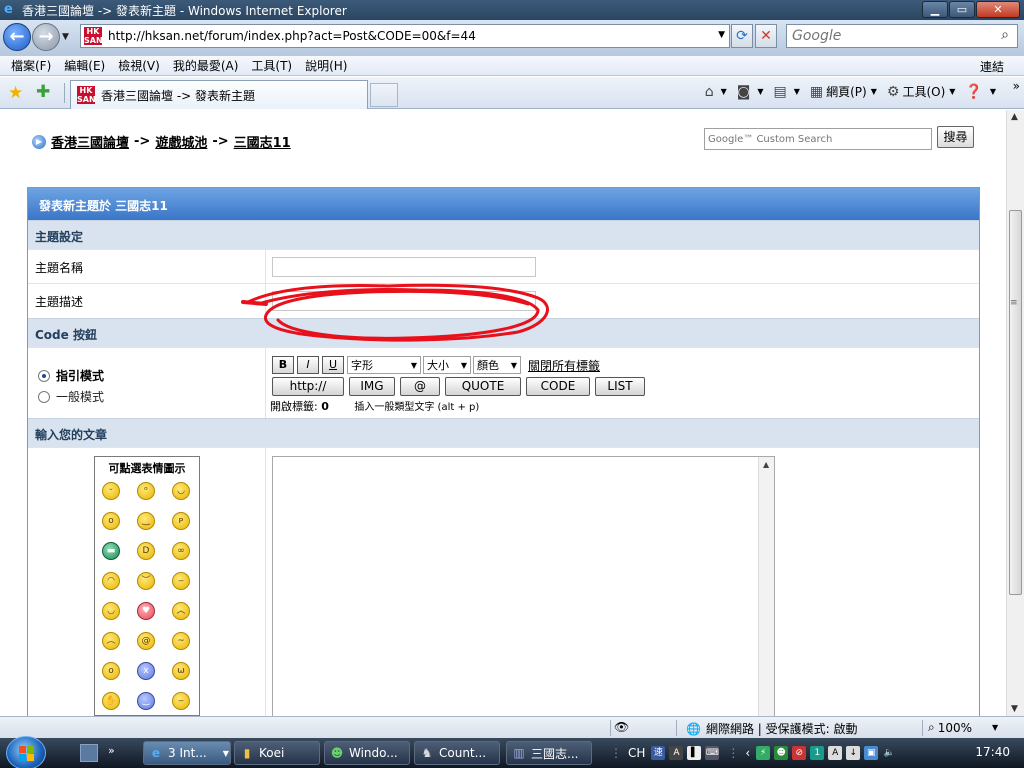 The width and height of the screenshot is (1024, 768). I want to click on home-button: ⌂ ▼, so click(716, 92).